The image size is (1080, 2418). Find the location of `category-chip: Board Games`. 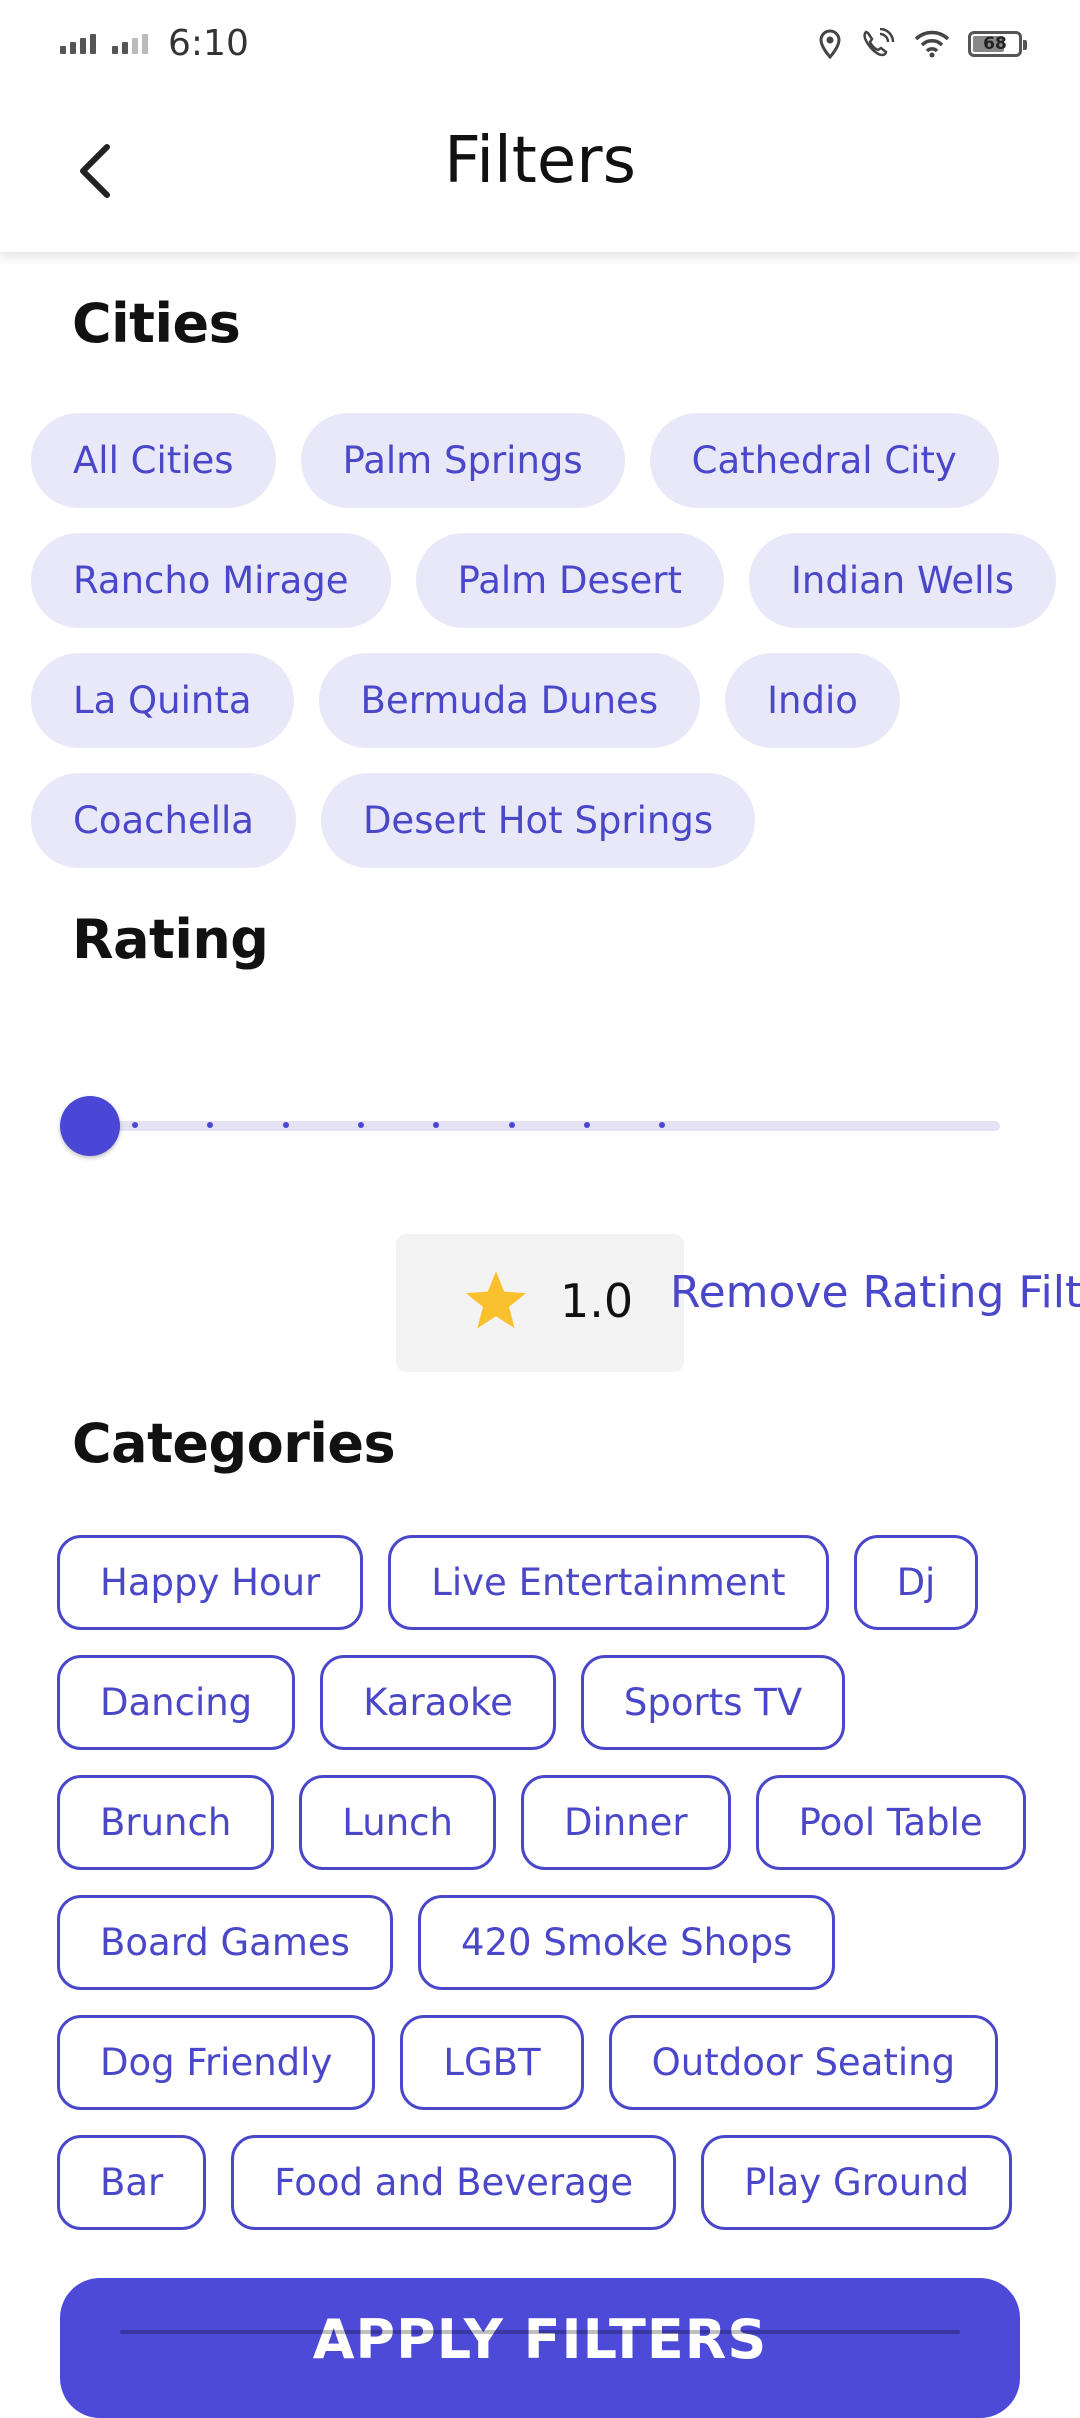

category-chip: Board Games is located at coordinates (225, 1942).